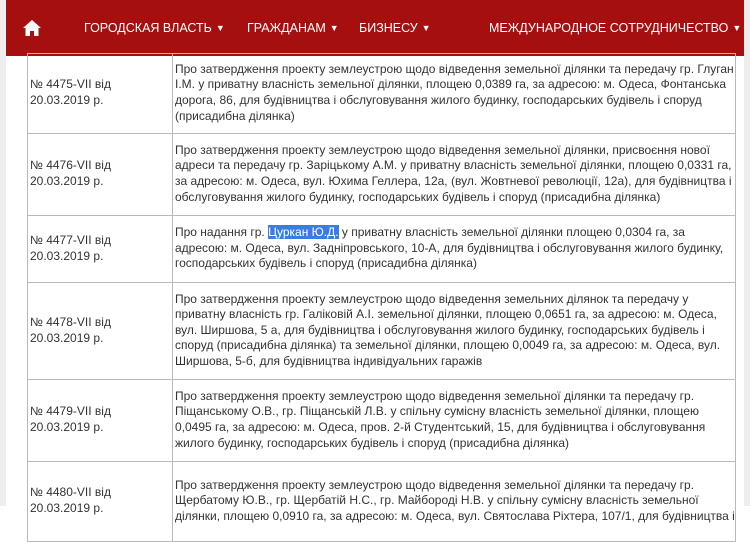 The height and width of the screenshot is (542, 750). I want to click on decision-number: № 4479-VII від 20.03.2019 р., so click(100, 420).